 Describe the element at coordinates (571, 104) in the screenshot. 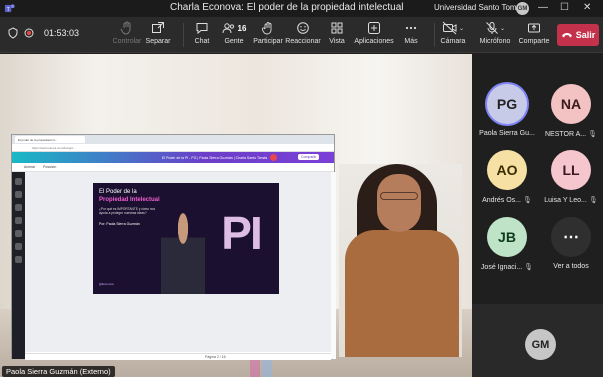

I see `participant-avatar: NA` at that location.